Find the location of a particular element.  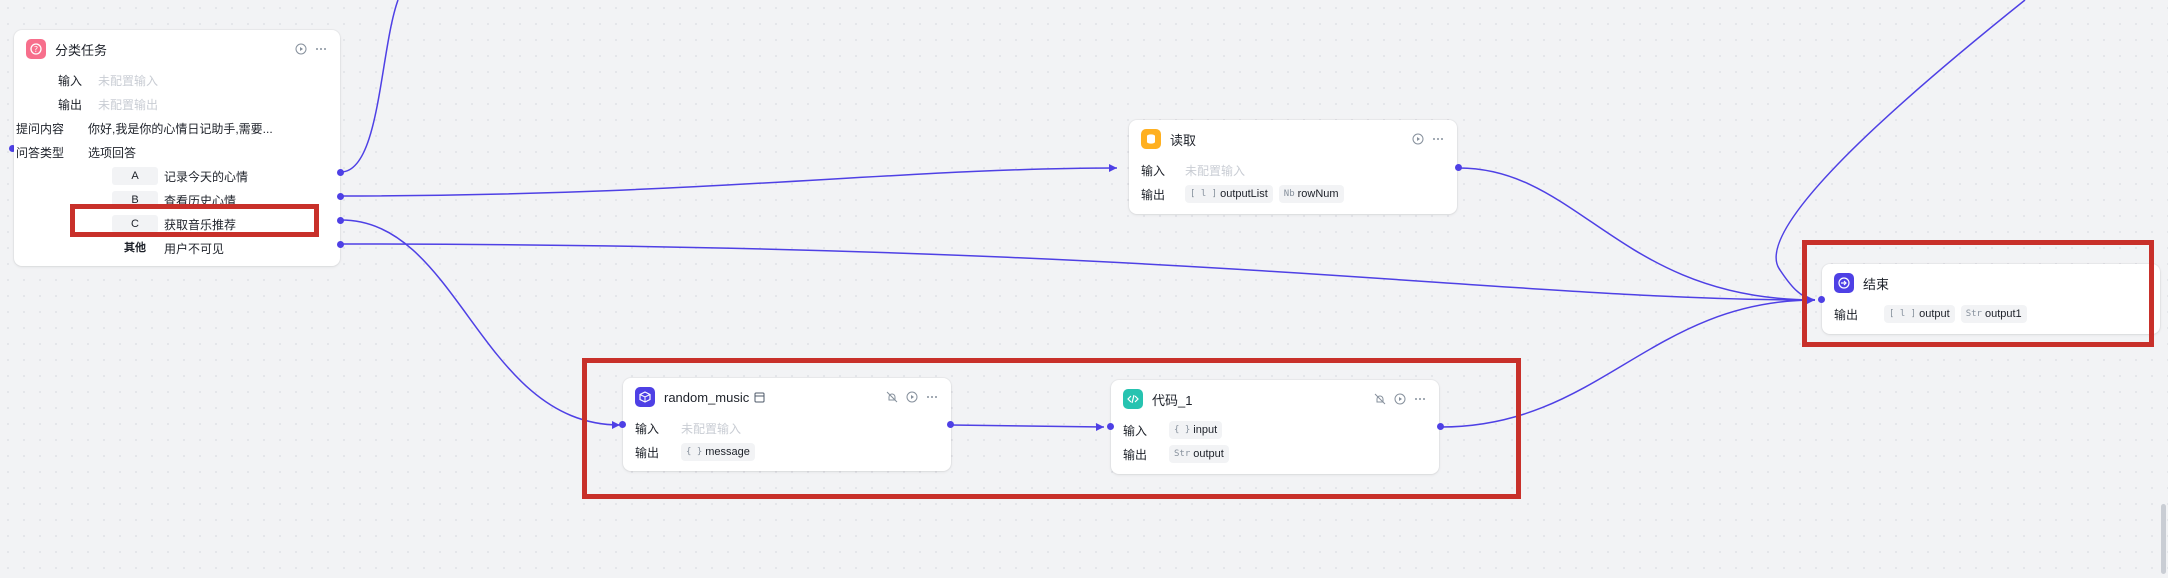

input-name: input is located at coordinates (1205, 430).